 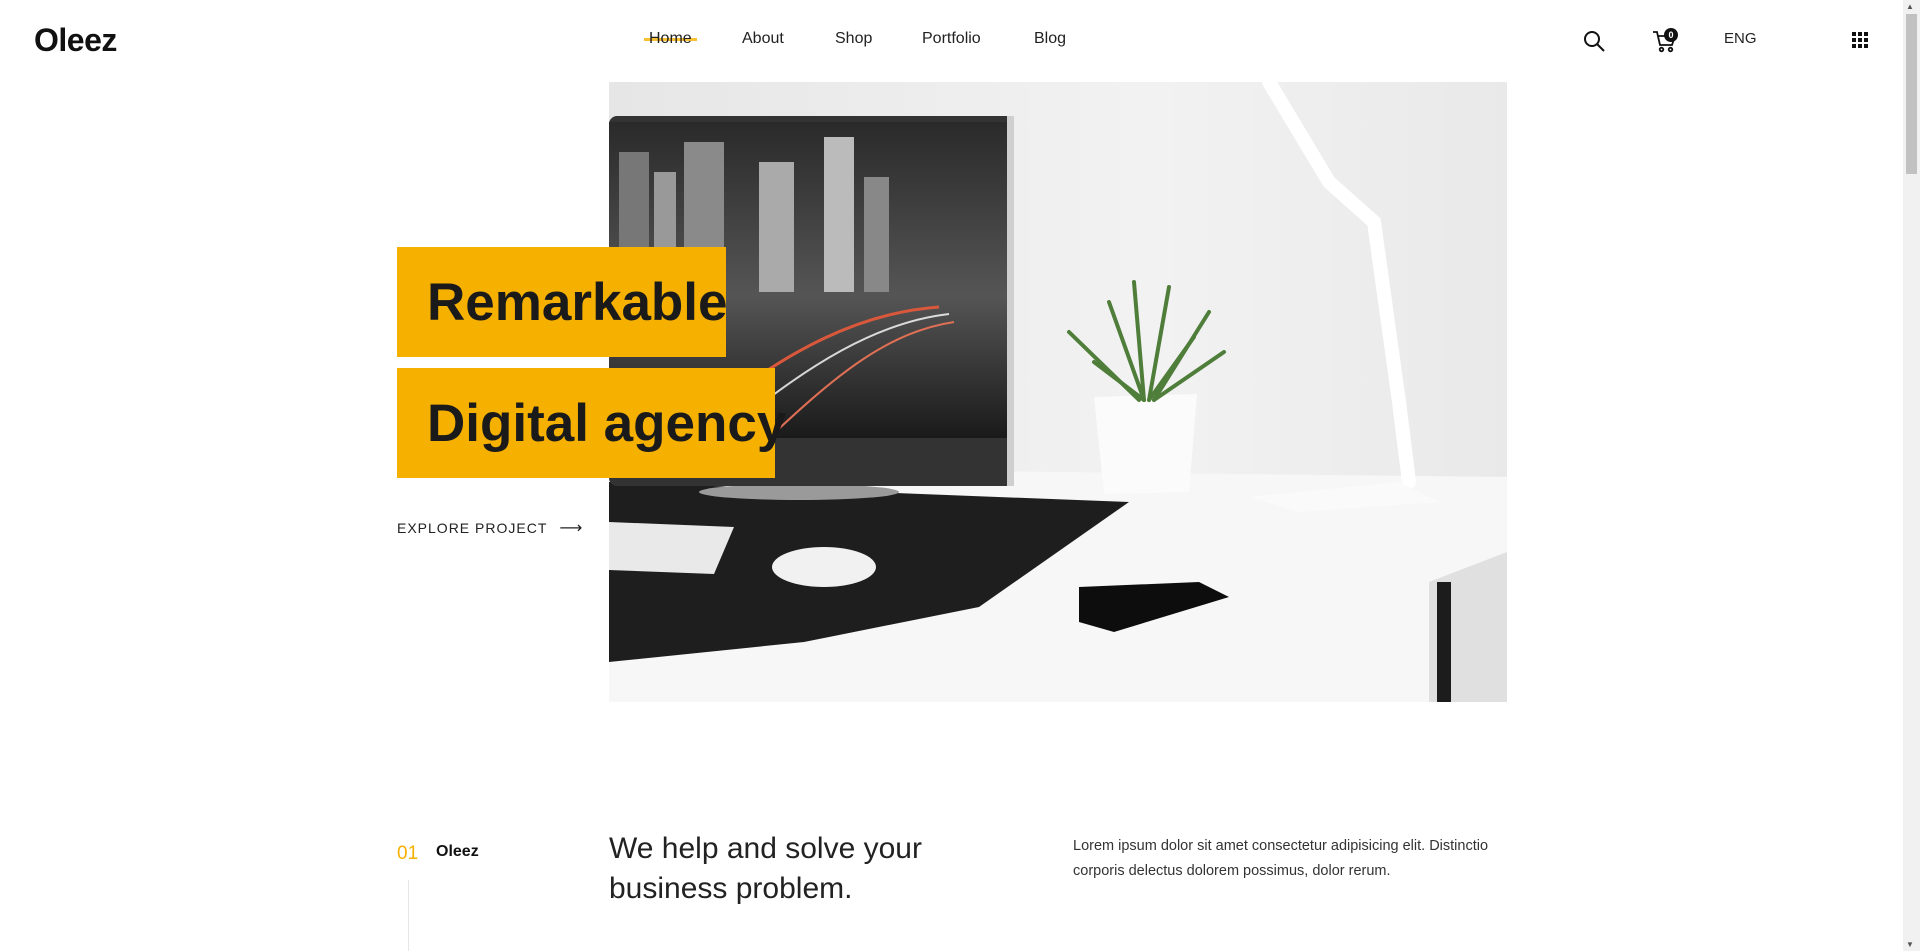 I want to click on nav-item-blog: Blog, so click(x=1050, y=39).